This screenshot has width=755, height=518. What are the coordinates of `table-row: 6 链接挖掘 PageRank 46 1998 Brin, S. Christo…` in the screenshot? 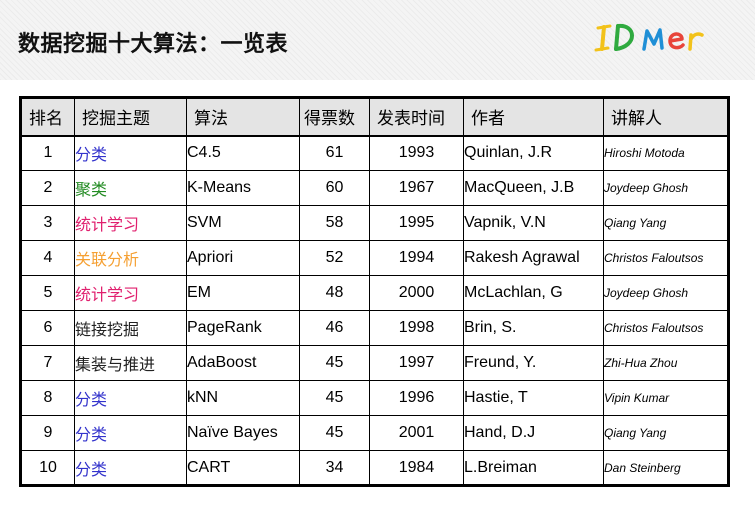 It's located at (374, 328).